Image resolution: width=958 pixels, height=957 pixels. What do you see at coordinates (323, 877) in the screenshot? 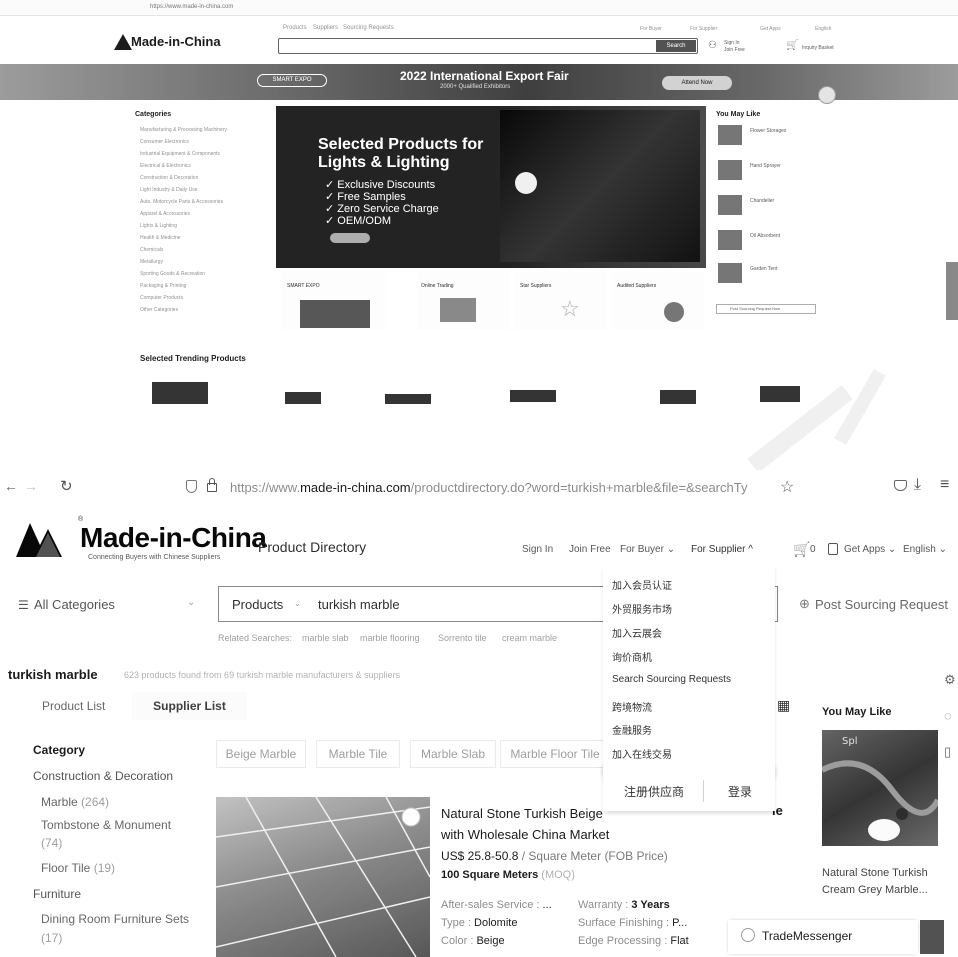
I see `product-image` at bounding box center [323, 877].